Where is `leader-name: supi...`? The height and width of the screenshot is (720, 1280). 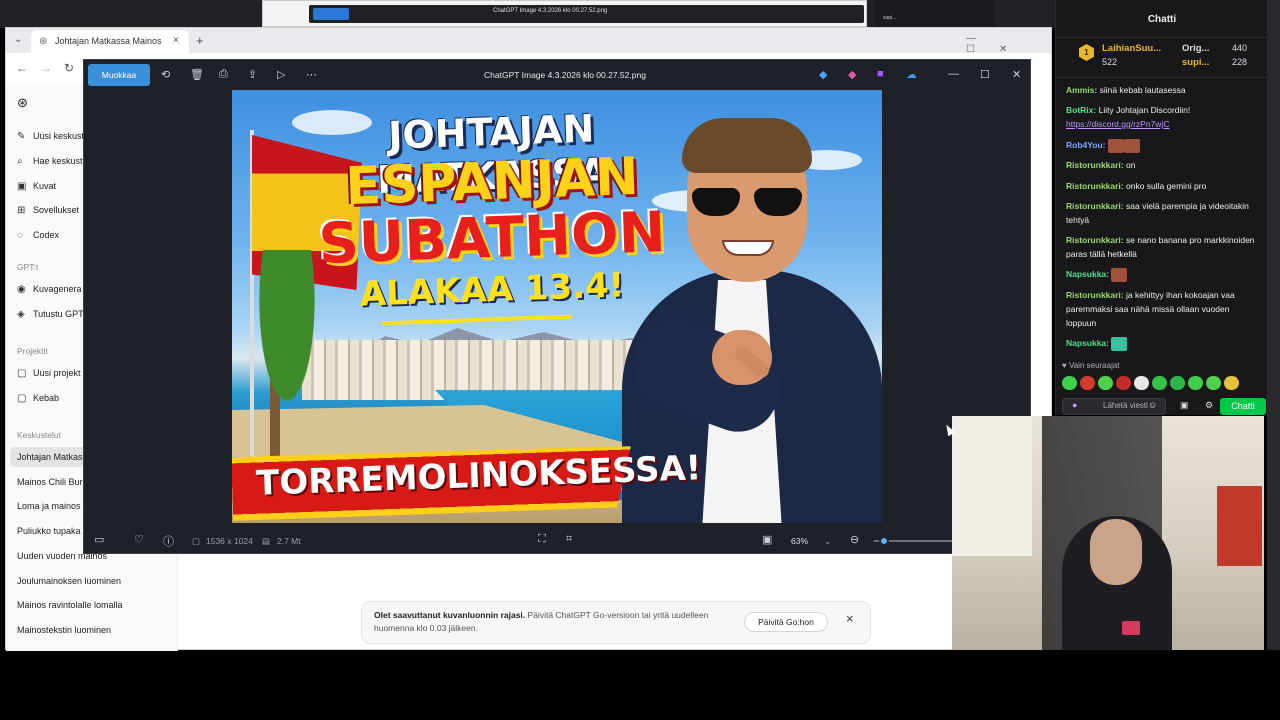
leader-name: supi... is located at coordinates (1195, 62).